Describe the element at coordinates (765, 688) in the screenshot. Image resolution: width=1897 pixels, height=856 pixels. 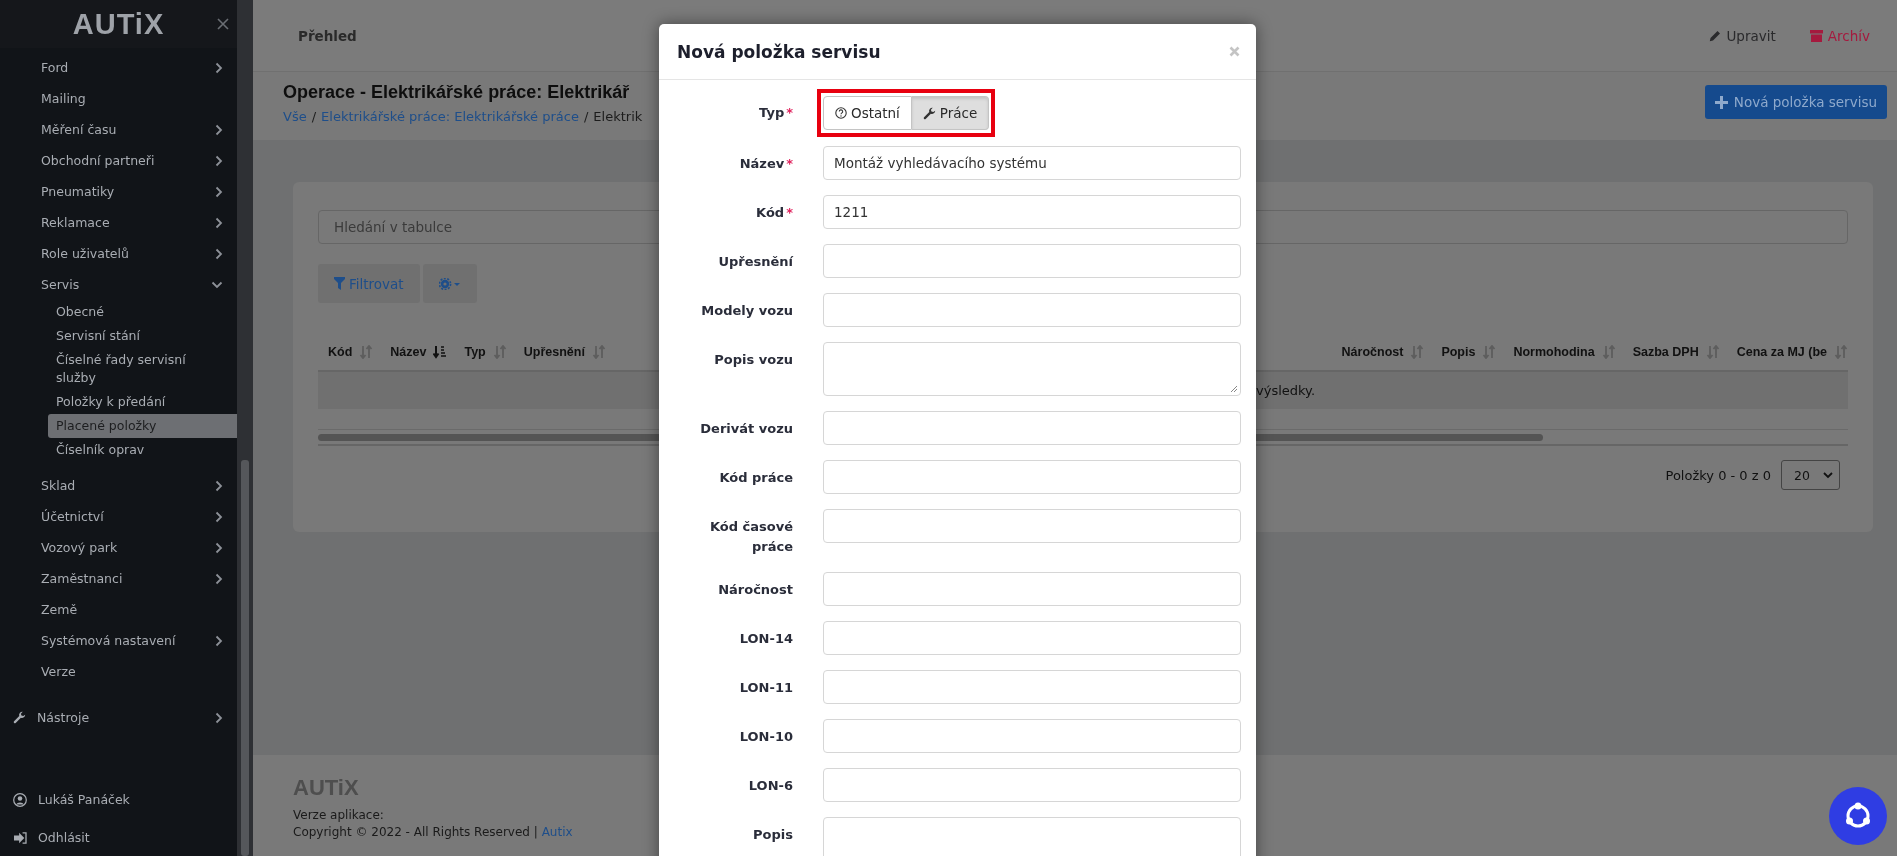
I see `field-label: LON-11` at that location.